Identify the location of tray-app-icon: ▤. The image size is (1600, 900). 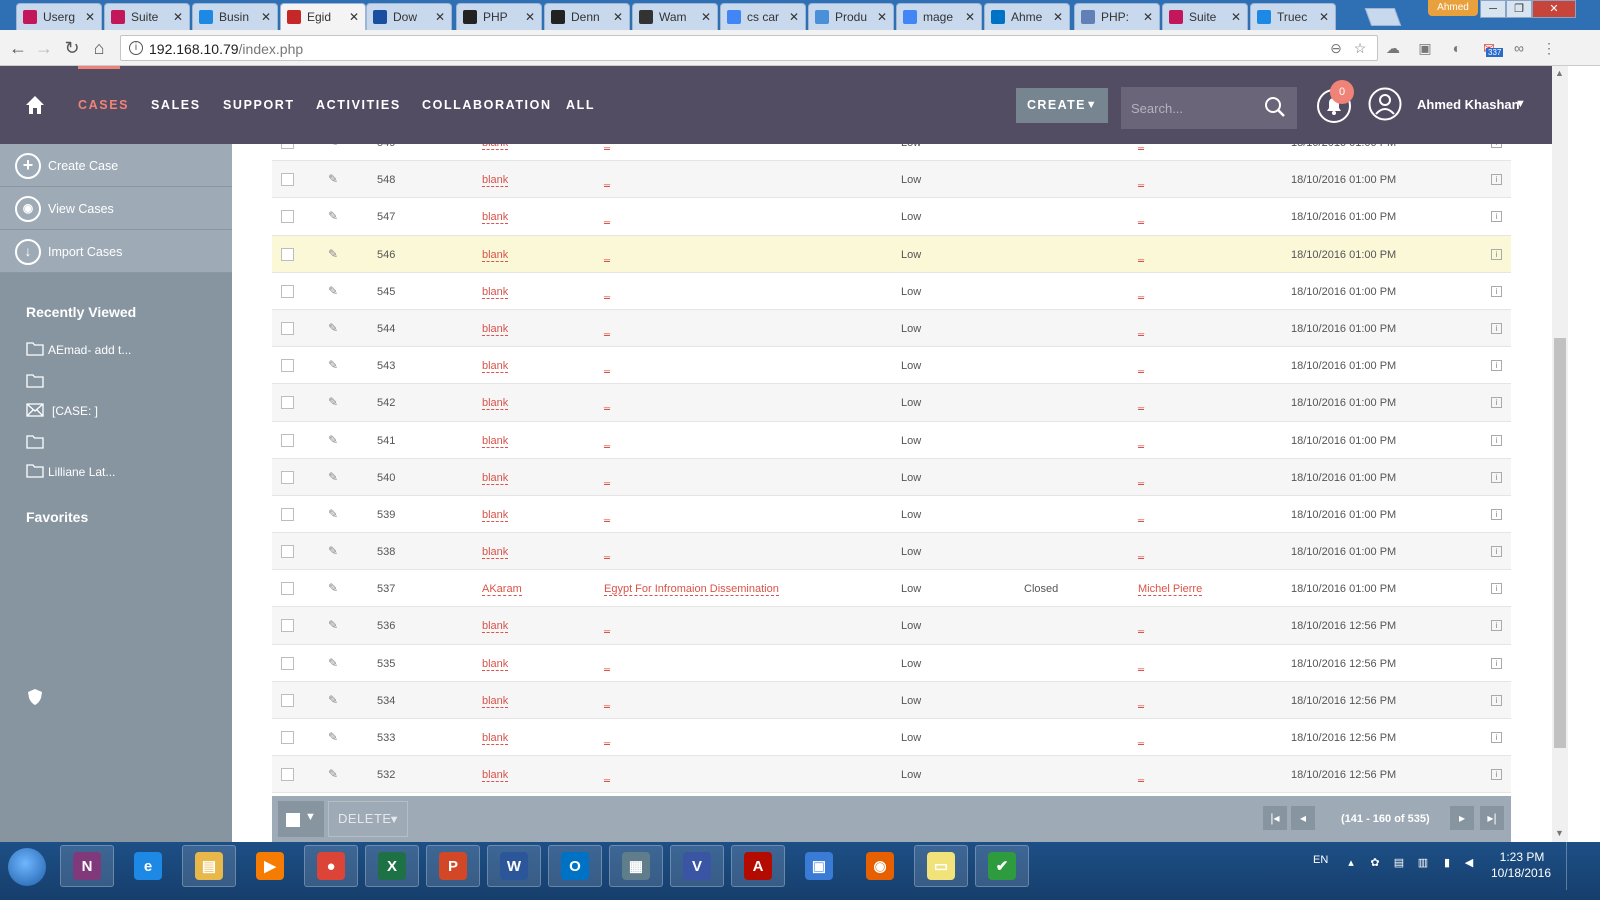
(1399, 863).